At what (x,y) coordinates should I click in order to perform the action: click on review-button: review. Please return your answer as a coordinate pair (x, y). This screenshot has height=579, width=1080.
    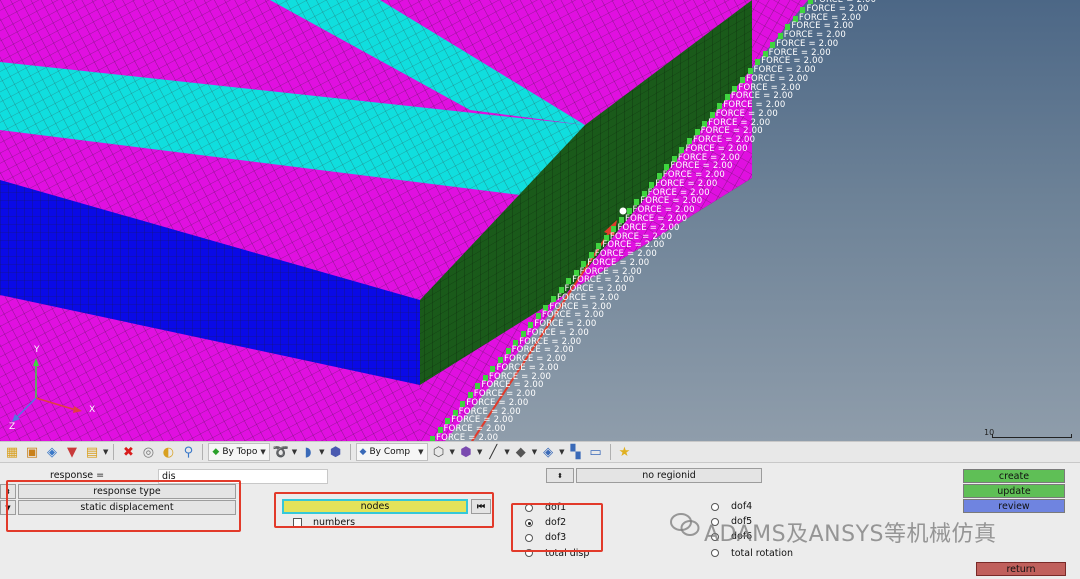
    Looking at the image, I should click on (1014, 506).